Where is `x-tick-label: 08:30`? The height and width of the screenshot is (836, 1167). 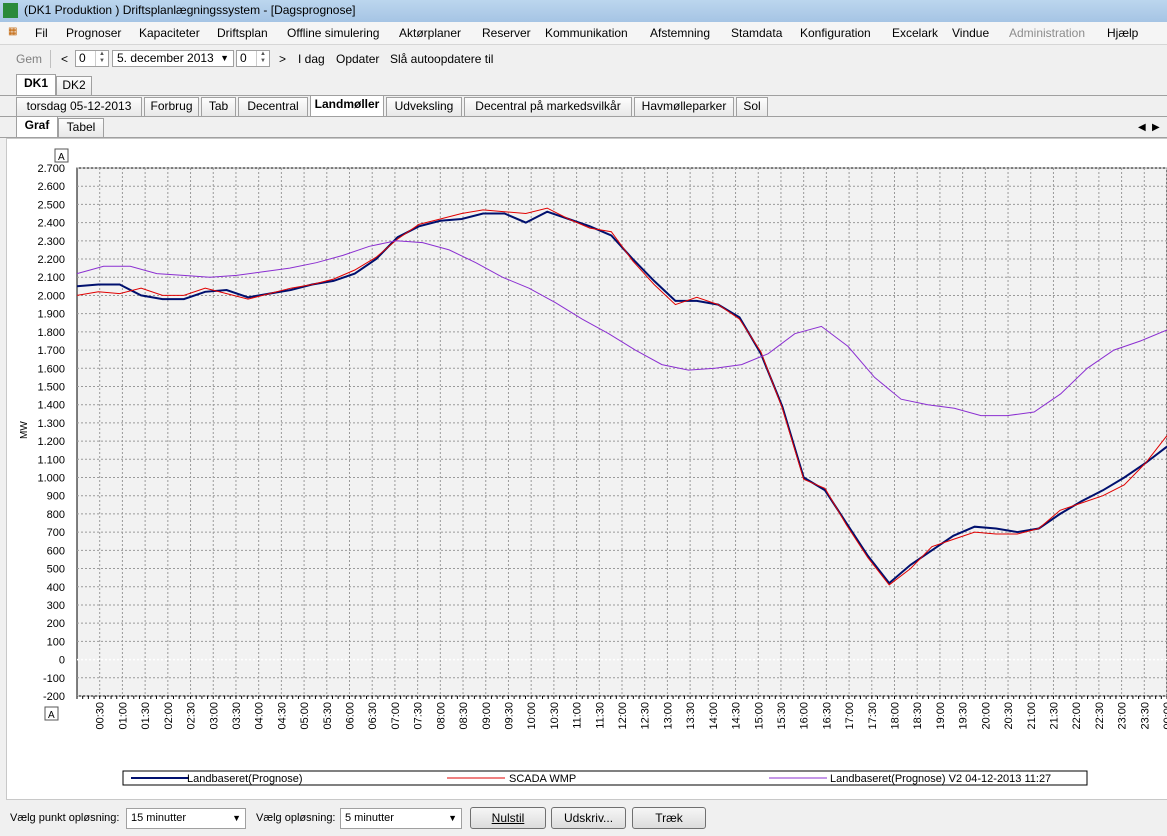
x-tick-label: 08:30 is located at coordinates (464, 716).